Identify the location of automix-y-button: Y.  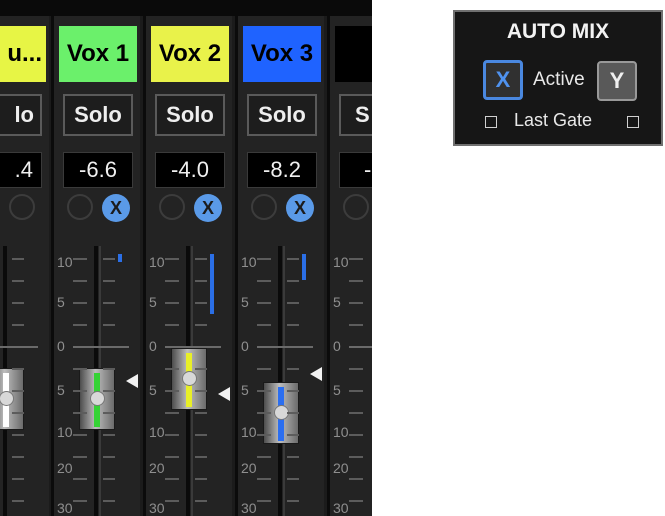
(617, 81).